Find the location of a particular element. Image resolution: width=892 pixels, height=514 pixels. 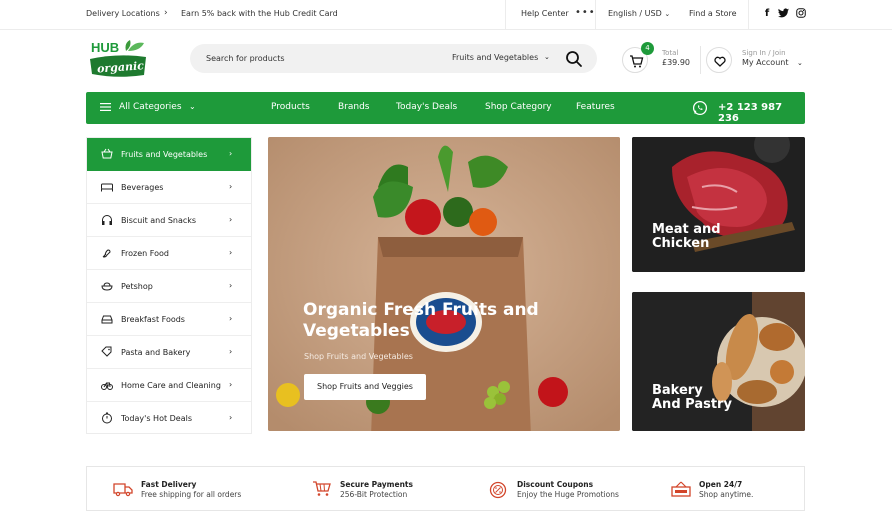

whatsapp-icon is located at coordinates (700, 108).